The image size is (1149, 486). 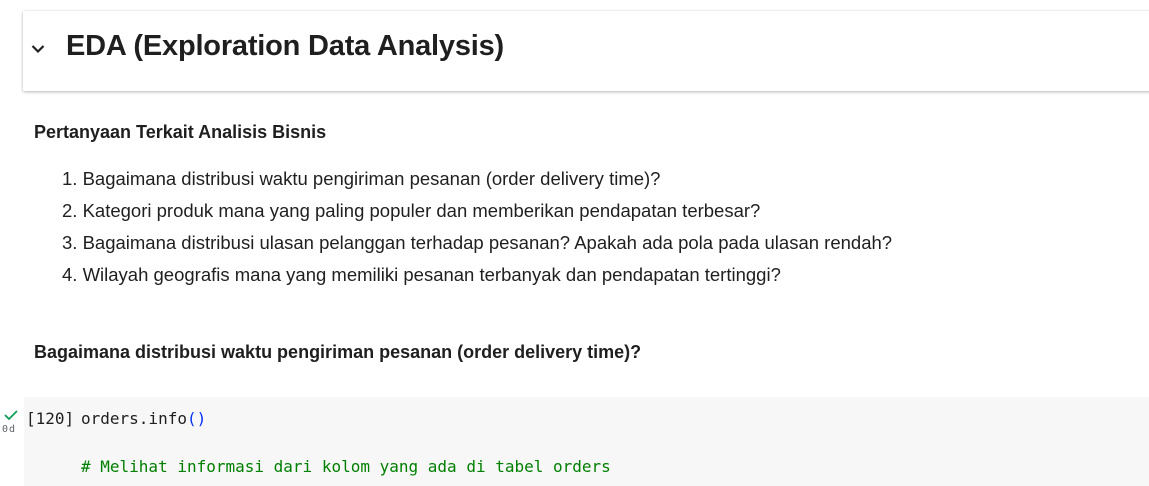 I want to click on code-parens: (), so click(x=196, y=418).